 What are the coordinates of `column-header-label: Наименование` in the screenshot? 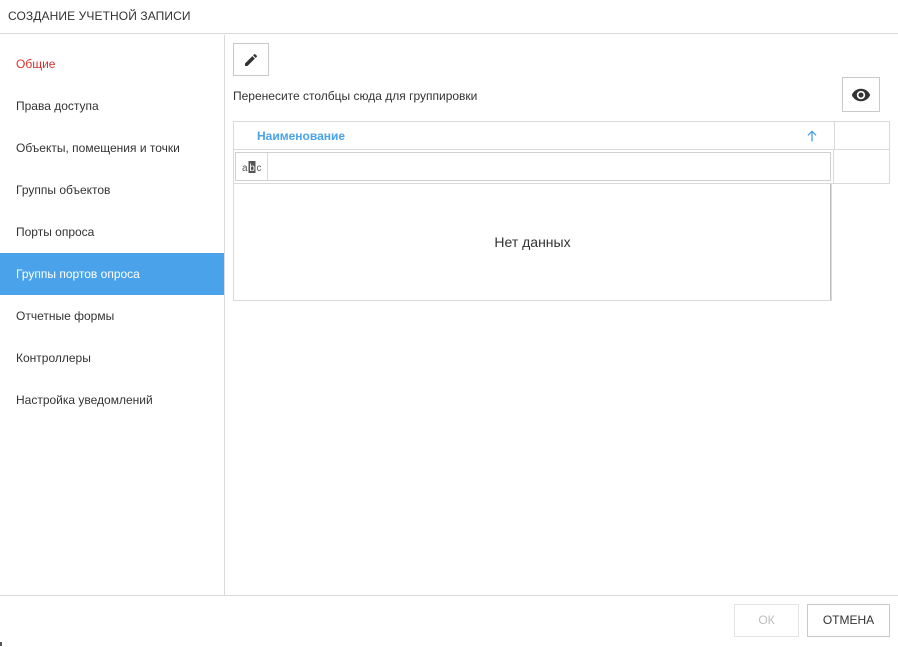 It's located at (301, 136).